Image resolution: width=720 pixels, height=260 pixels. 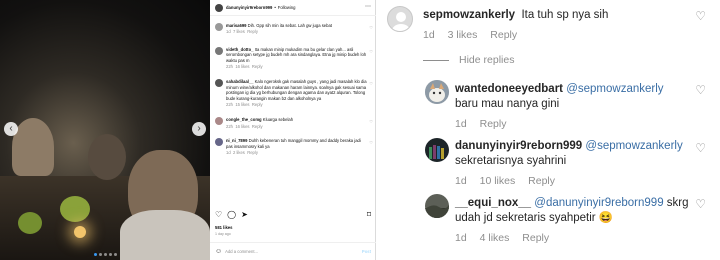 I want to click on comment-likes: 7 likes, so click(x=239, y=31).